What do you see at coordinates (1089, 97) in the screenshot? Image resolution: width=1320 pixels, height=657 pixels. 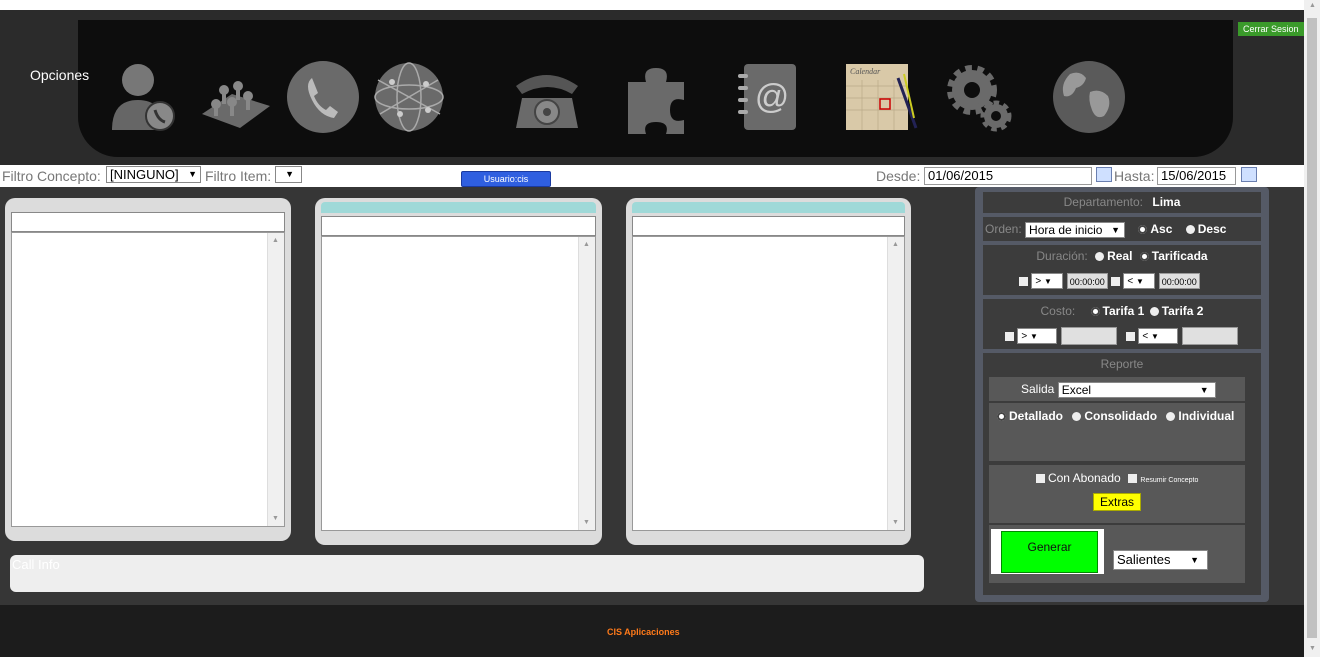 I see `world-globe-icon` at bounding box center [1089, 97].